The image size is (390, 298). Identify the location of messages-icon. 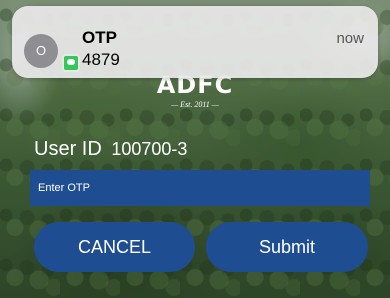
(71, 63).